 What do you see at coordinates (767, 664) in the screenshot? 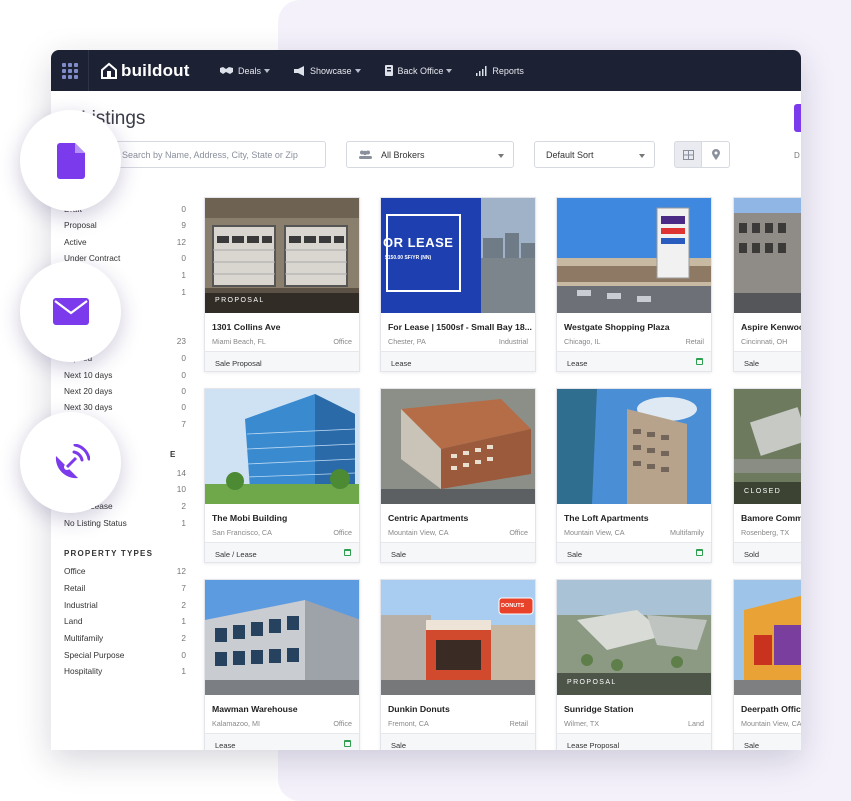
I see `listing-card: Deerpath Office Mountain View, CA Sale` at bounding box center [767, 664].